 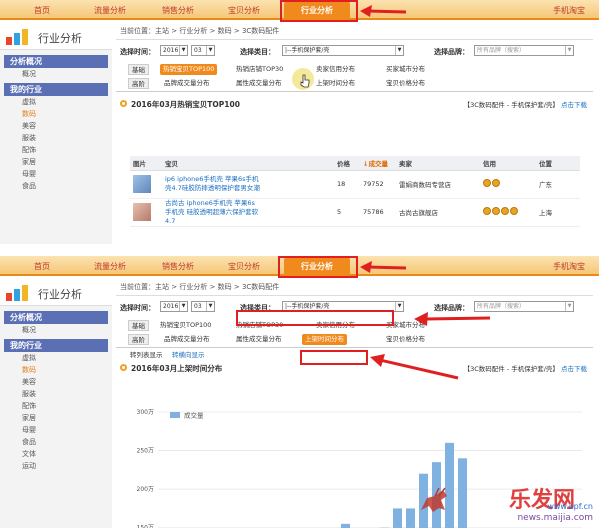 What do you see at coordinates (145, 412) in the screenshot?
I see `chart-ytick-label: 300万` at bounding box center [145, 412].